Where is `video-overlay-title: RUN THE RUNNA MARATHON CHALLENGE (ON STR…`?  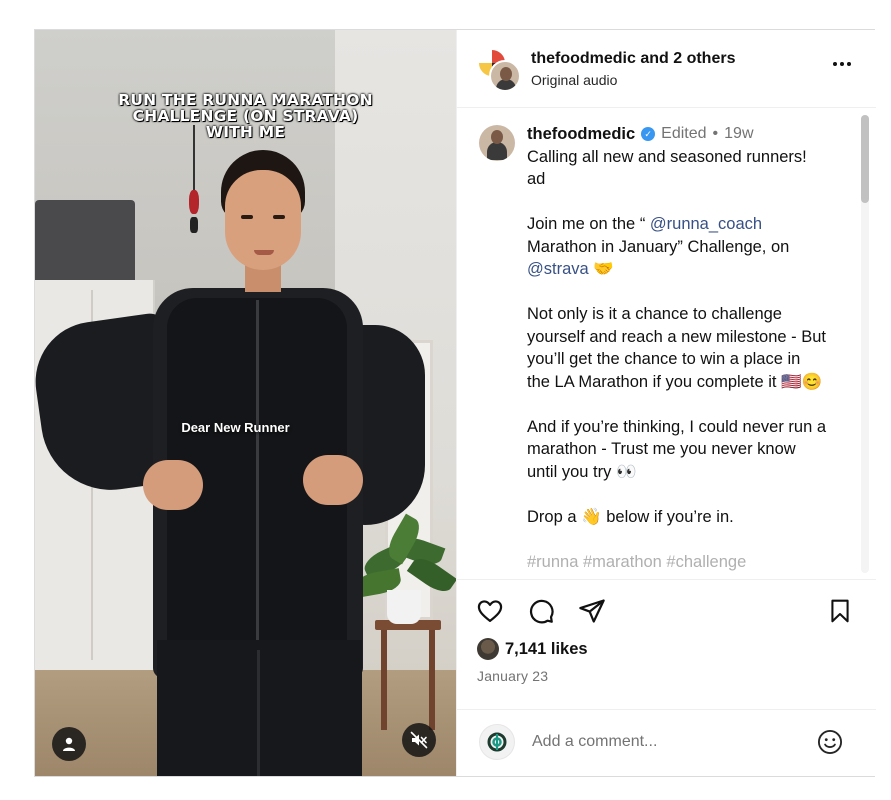
video-overlay-title: RUN THE RUNNA MARATHON CHALLENGE (ON STR… is located at coordinates (245, 116).